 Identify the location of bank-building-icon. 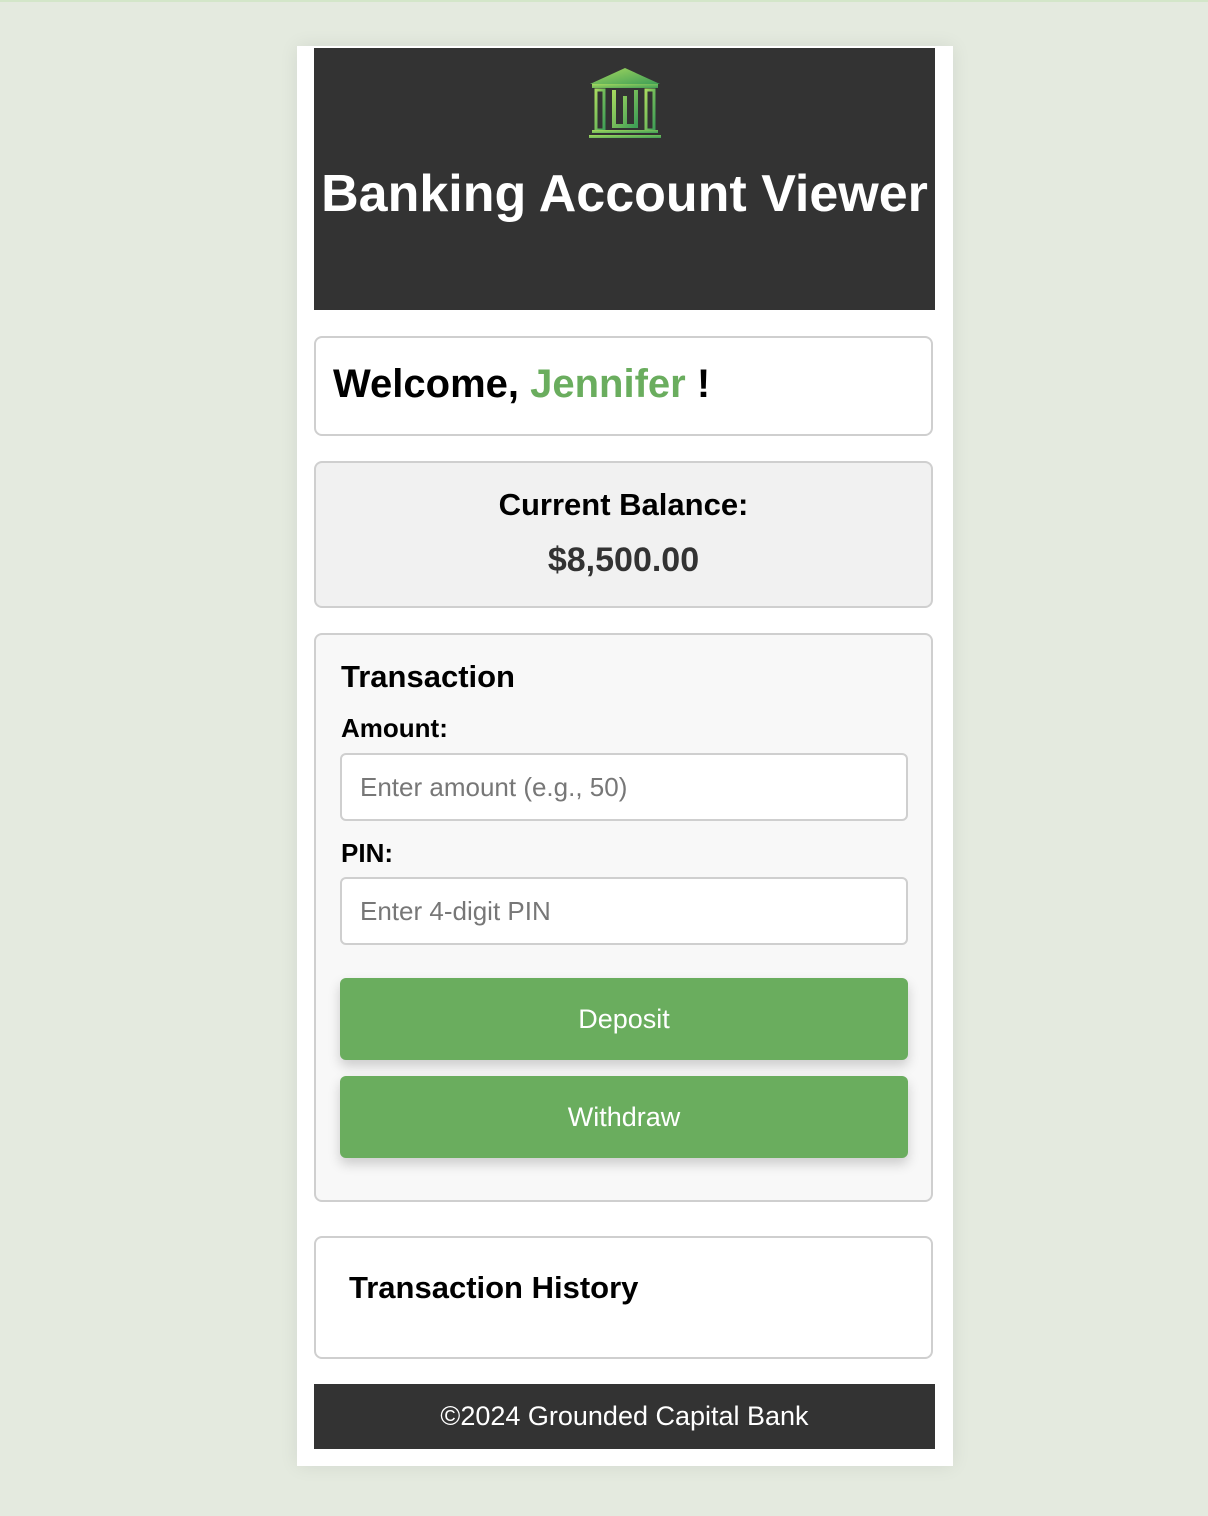
(624, 103).